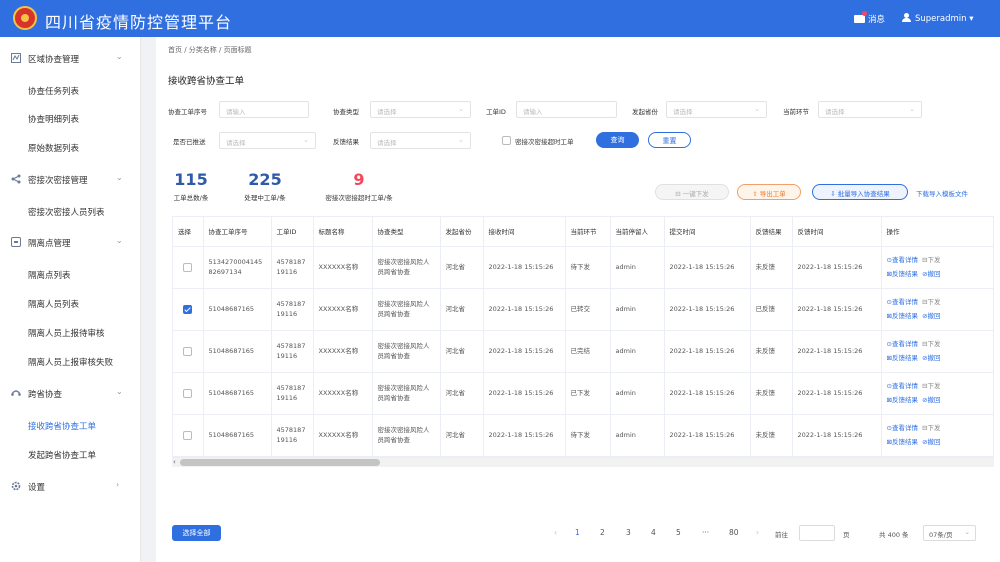  I want to click on goto-page-input, so click(817, 533).